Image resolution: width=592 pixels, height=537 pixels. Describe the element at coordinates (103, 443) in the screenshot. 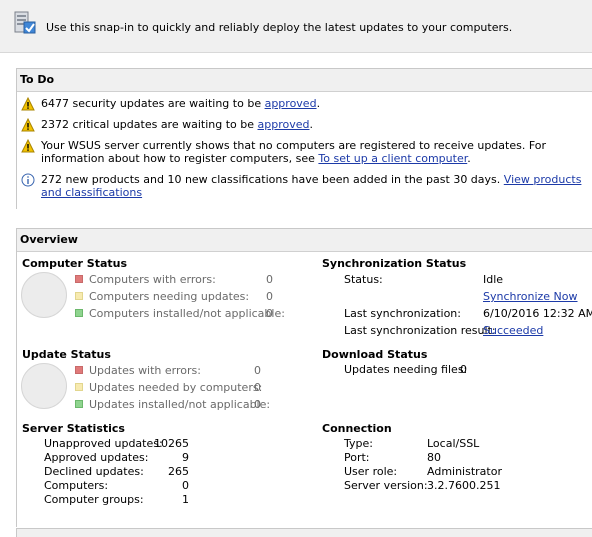

I see `stat-label: Unapproved updates:` at that location.